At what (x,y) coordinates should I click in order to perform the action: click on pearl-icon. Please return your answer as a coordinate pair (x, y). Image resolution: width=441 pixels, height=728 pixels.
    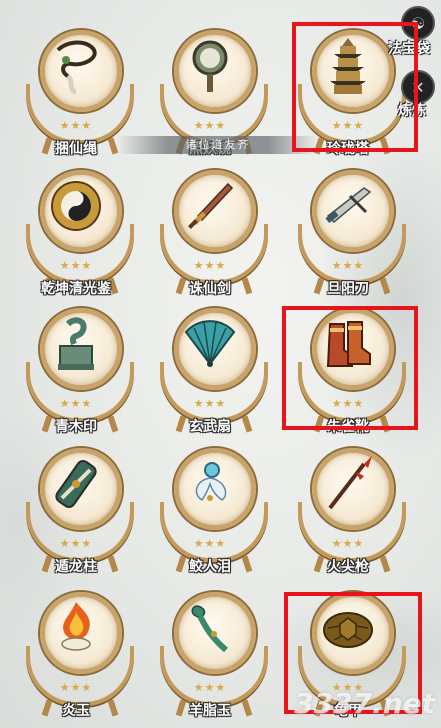
    Looking at the image, I should click on (210, 484).